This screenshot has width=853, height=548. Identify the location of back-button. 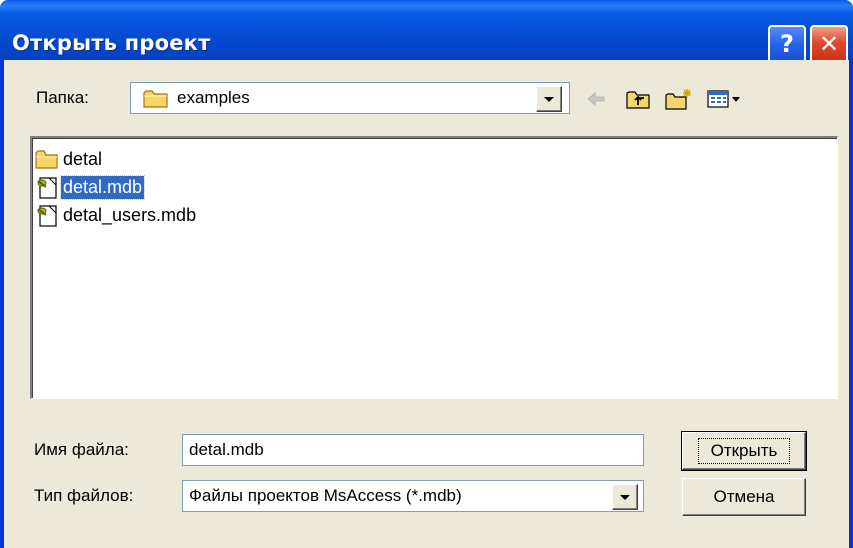
(596, 99).